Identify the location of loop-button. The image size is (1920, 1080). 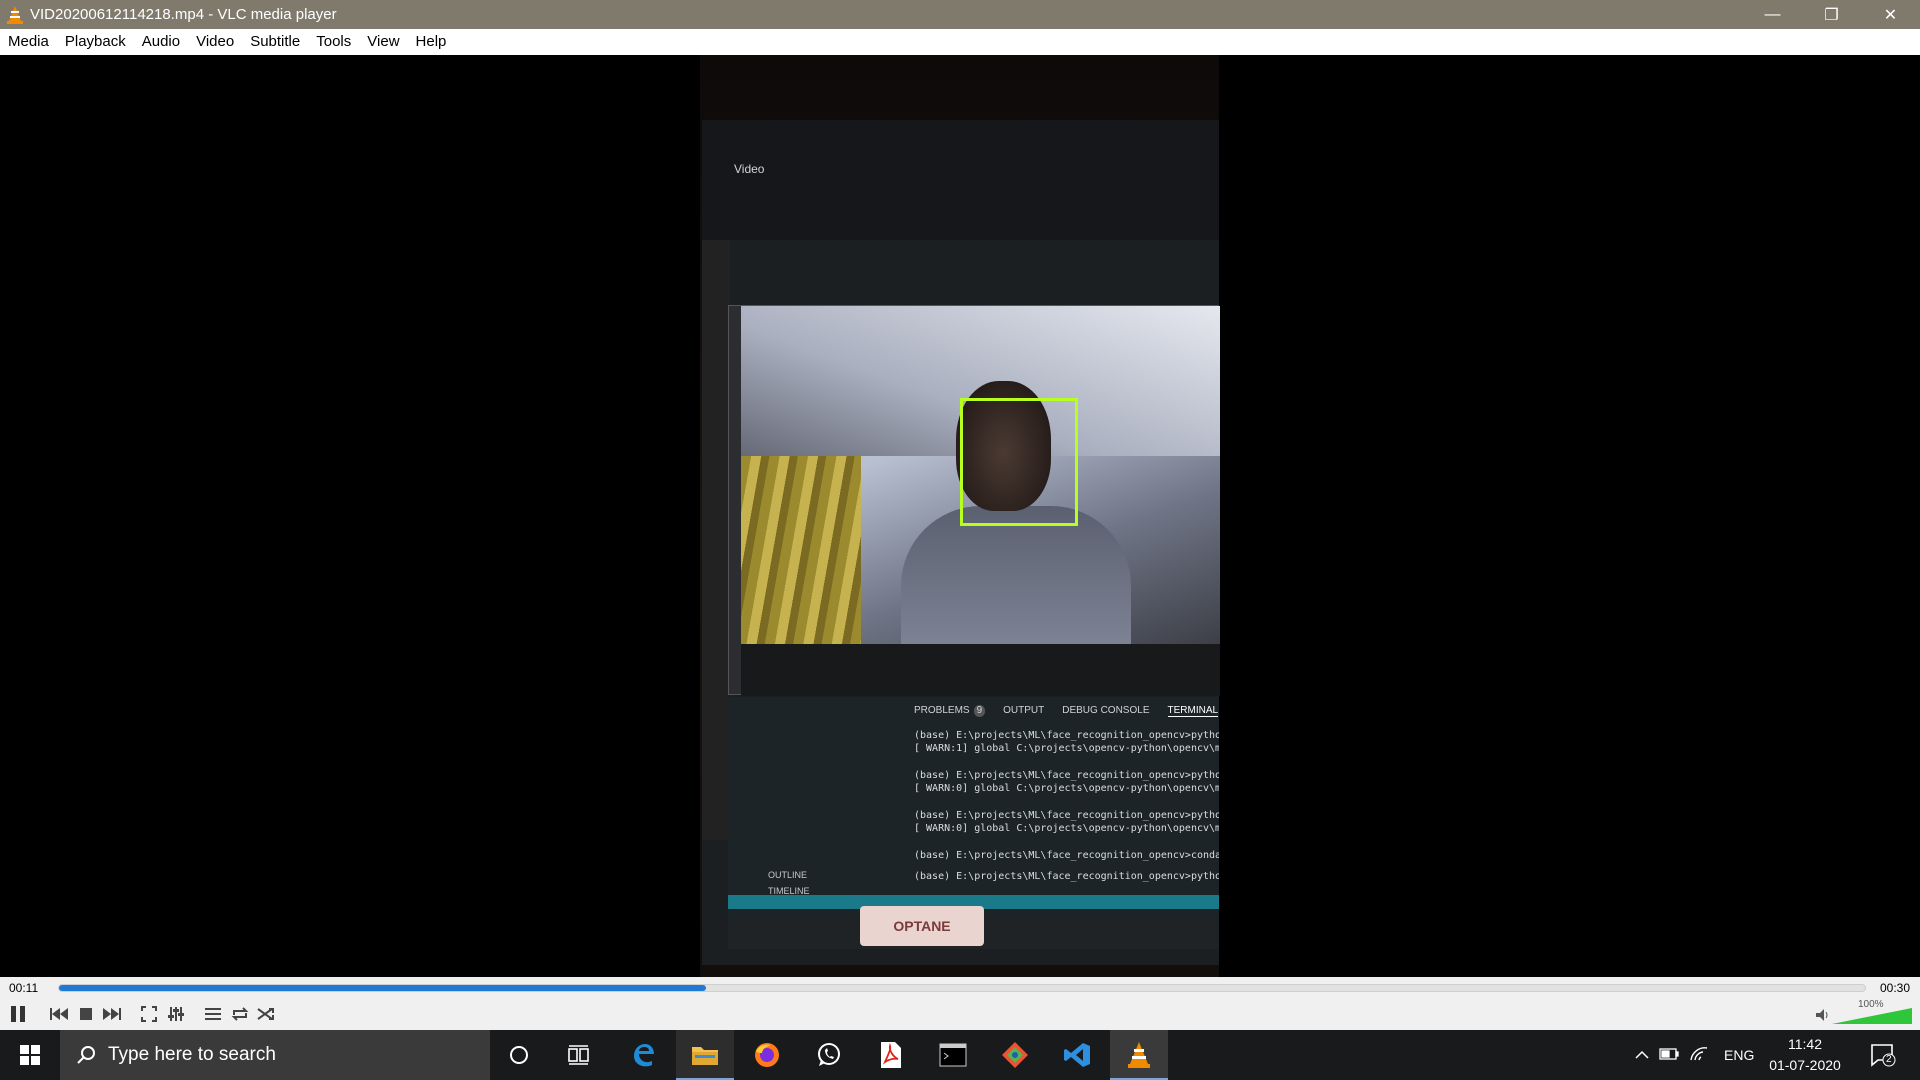
(240, 1014).